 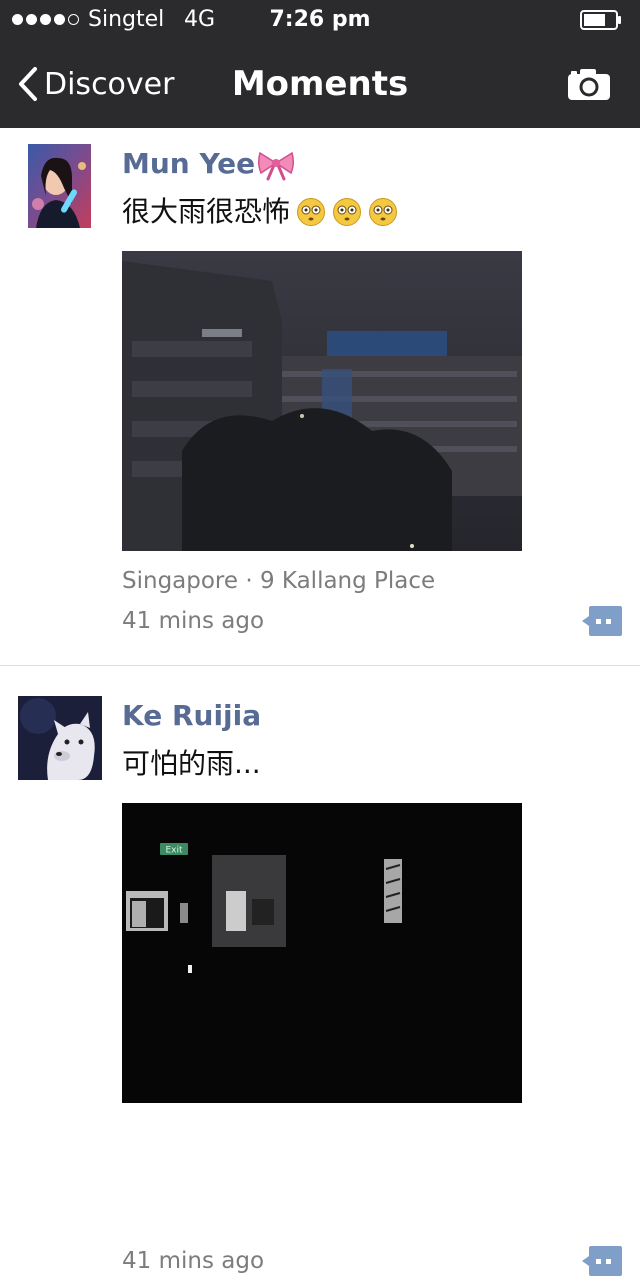 What do you see at coordinates (191, 716) in the screenshot?
I see `post-username: Ke Ruijia` at bounding box center [191, 716].